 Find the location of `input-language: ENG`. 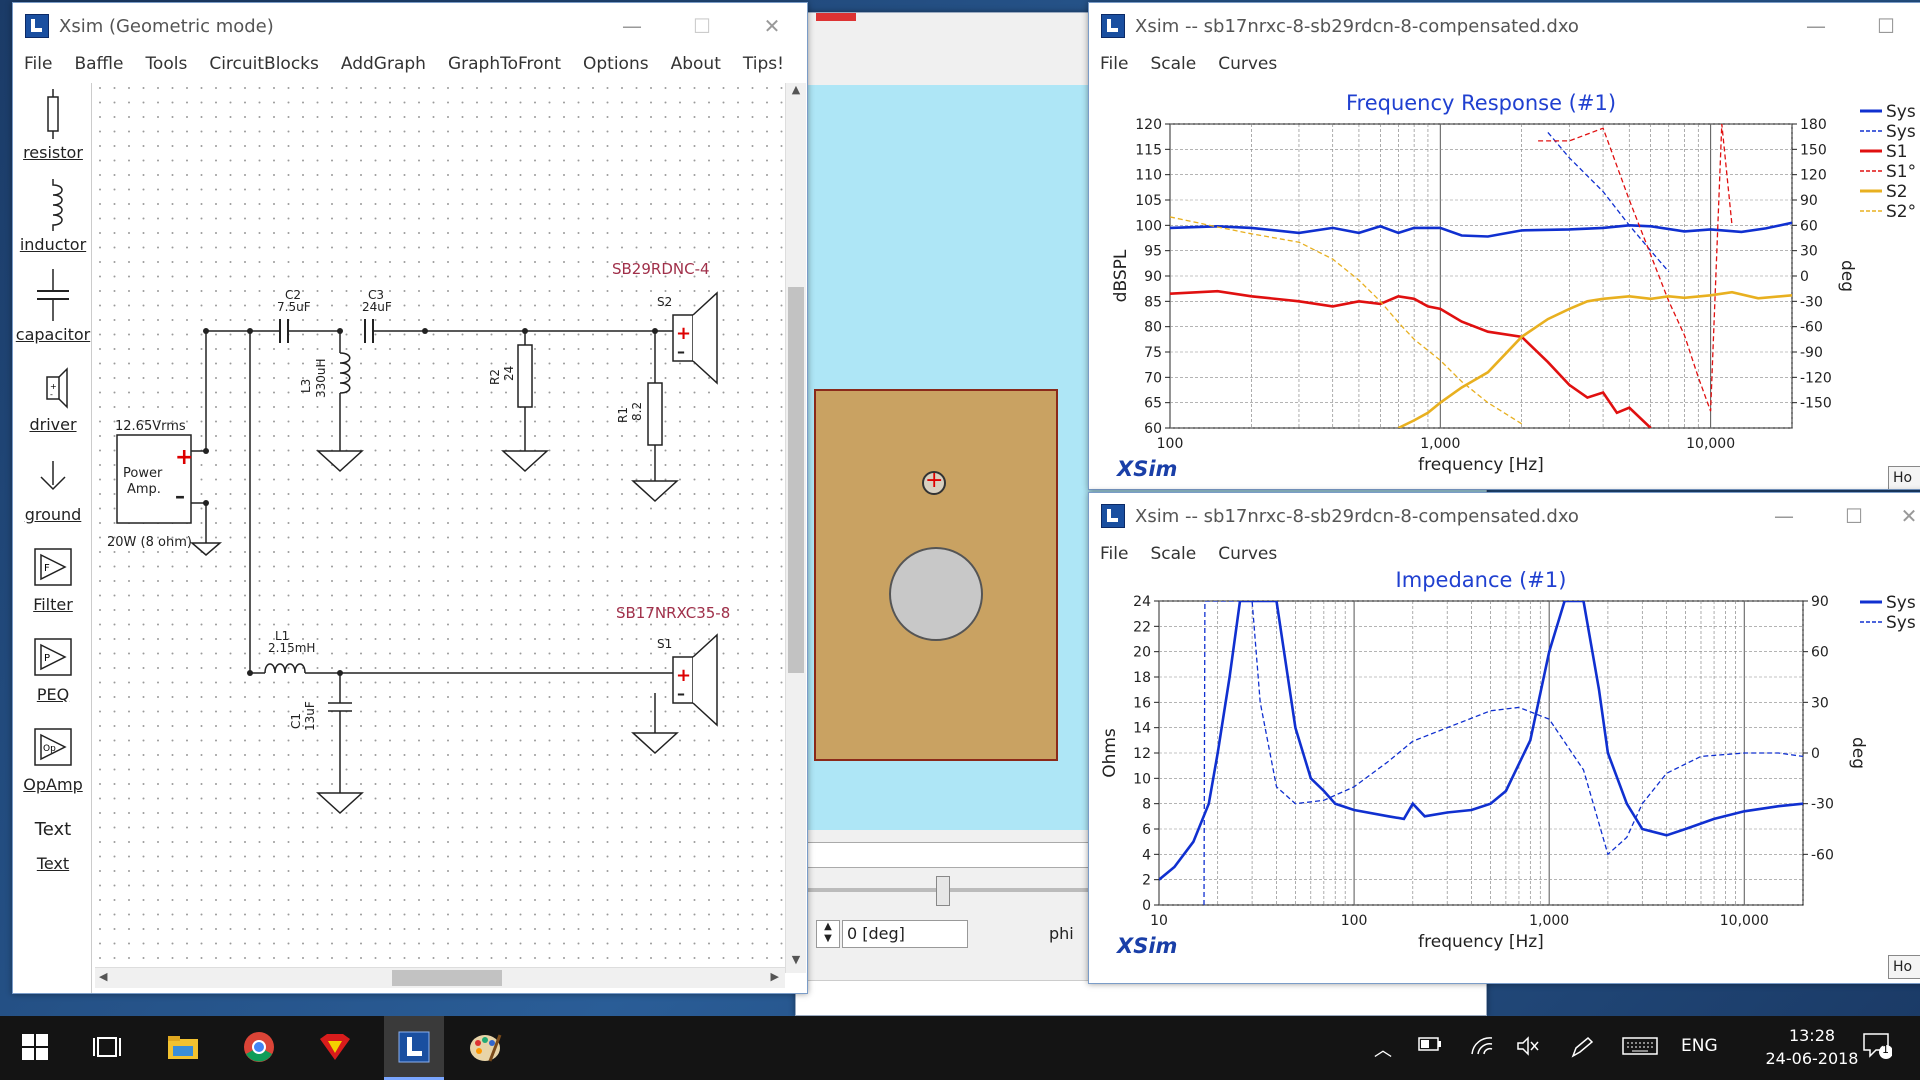

input-language: ENG is located at coordinates (1699, 1046).